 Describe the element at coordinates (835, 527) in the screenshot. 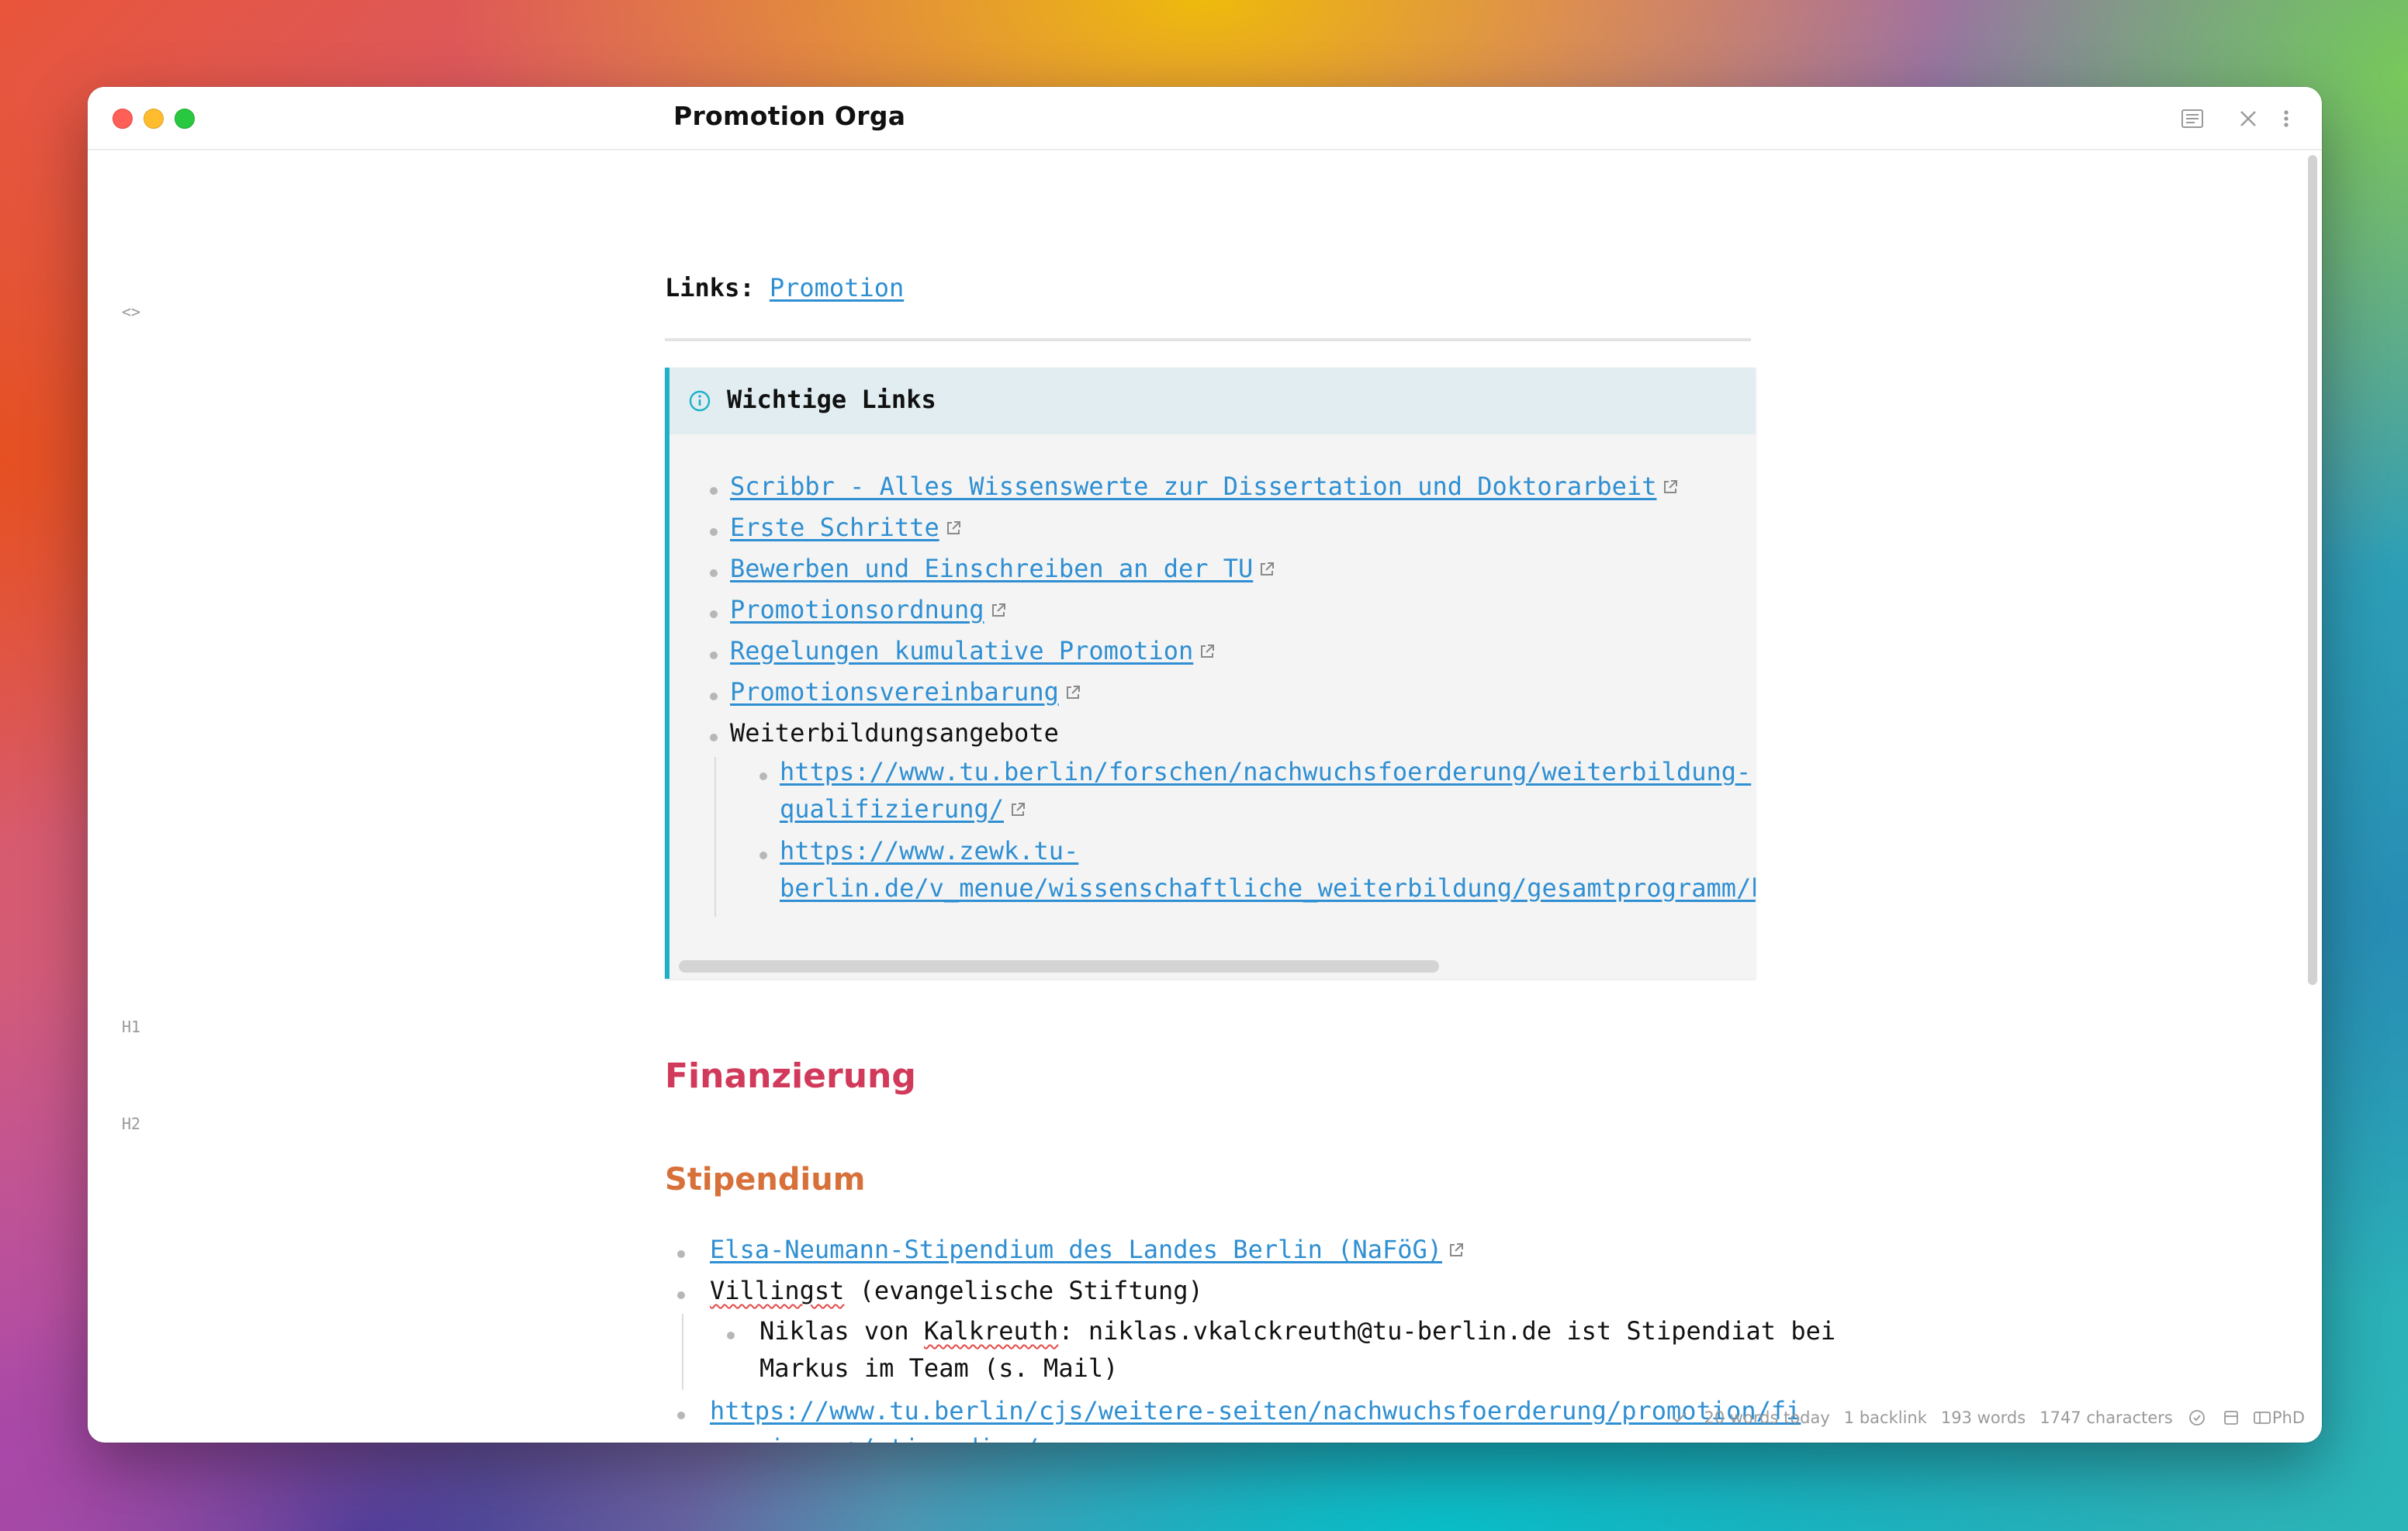

I see `erste-schritte-link: Erste Schritte` at that location.